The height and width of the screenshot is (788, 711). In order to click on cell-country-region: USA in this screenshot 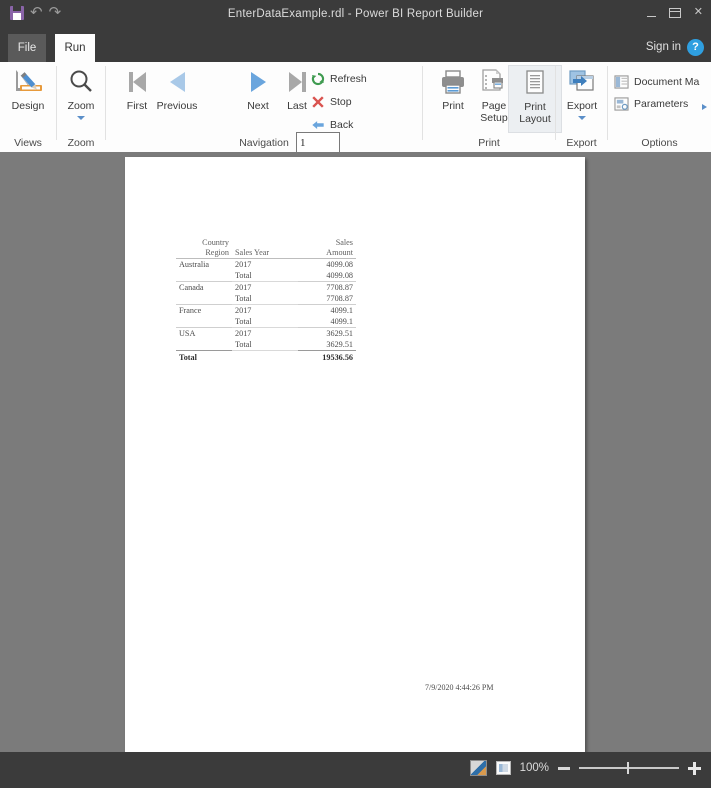, I will do `click(204, 333)`.